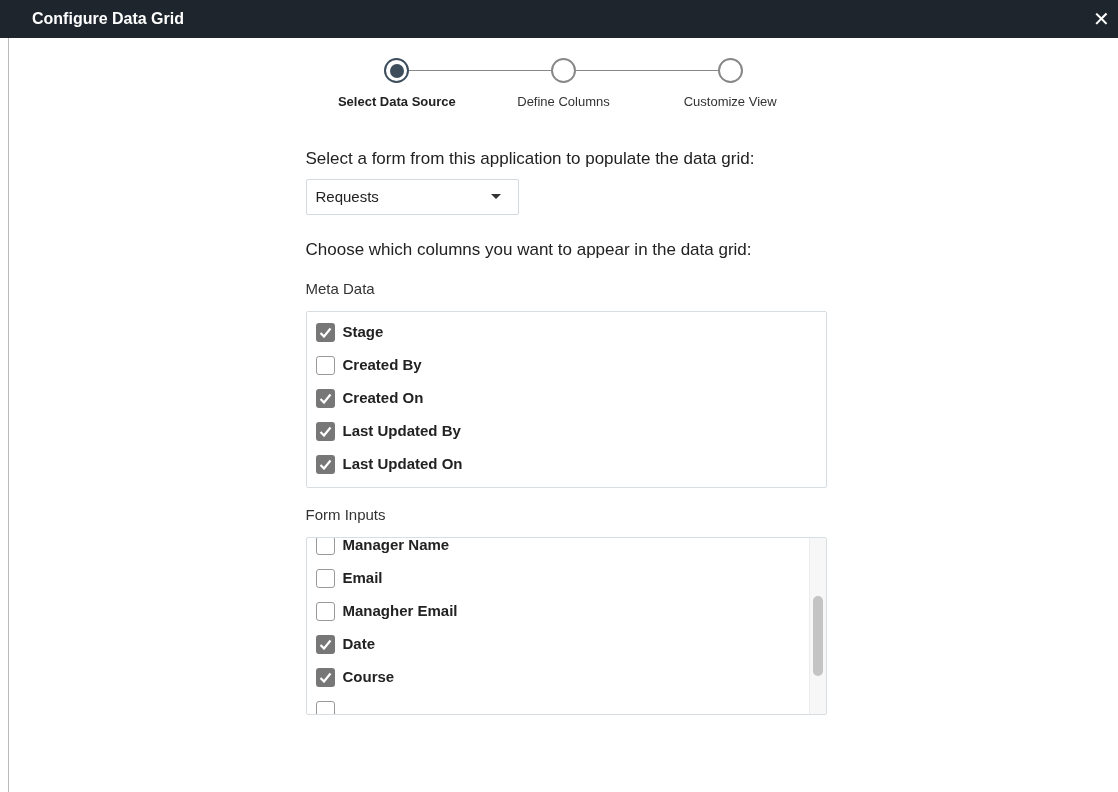 The height and width of the screenshot is (792, 1118). What do you see at coordinates (346, 515) in the screenshot?
I see `section-label: Form Inputs` at bounding box center [346, 515].